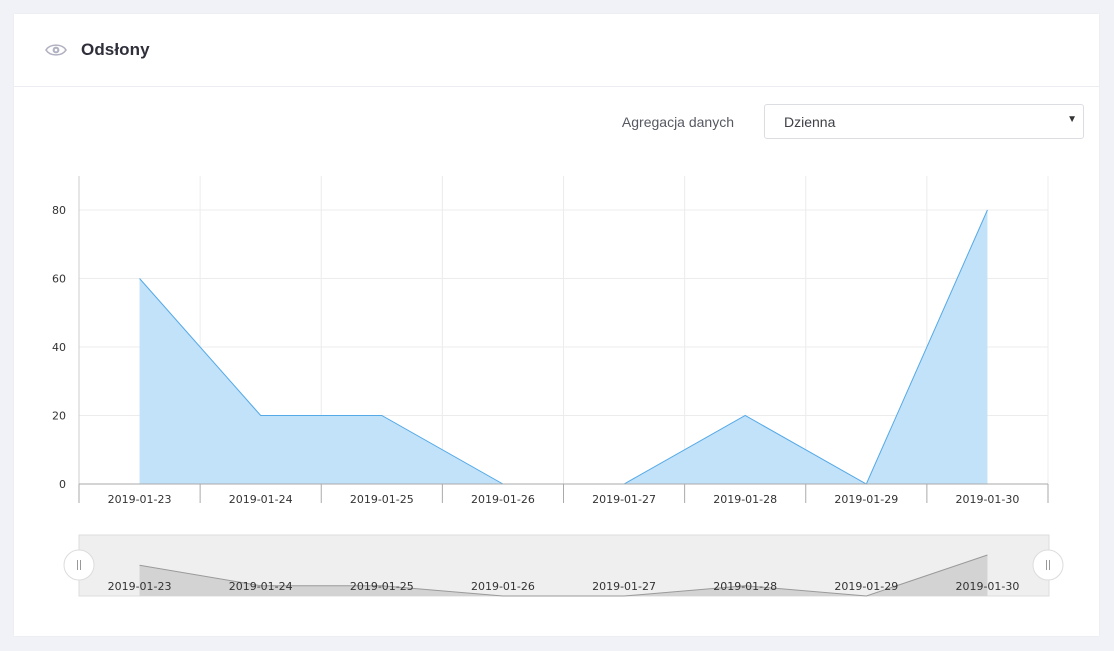  What do you see at coordinates (503, 586) in the screenshot?
I see `navigator-tick-label: 2019-01-26` at bounding box center [503, 586].